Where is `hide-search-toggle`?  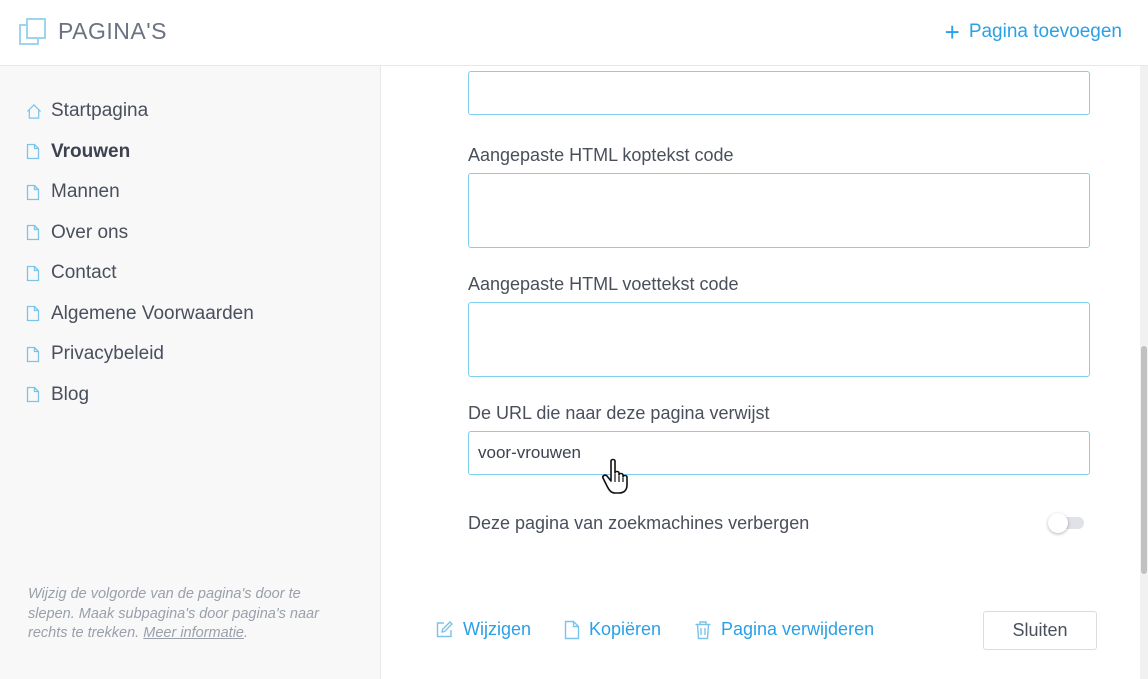 hide-search-toggle is located at coordinates (1067, 522).